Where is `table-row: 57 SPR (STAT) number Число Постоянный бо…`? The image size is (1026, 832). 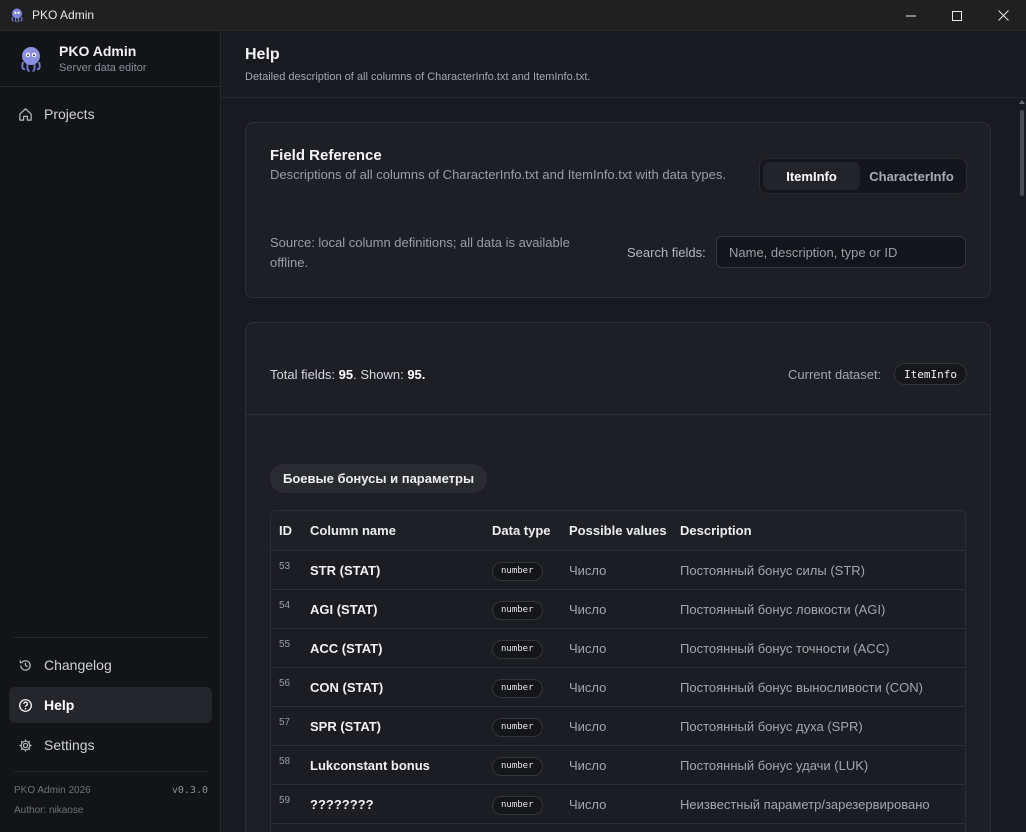 table-row: 57 SPR (STAT) number Число Постоянный бо… is located at coordinates (618, 726).